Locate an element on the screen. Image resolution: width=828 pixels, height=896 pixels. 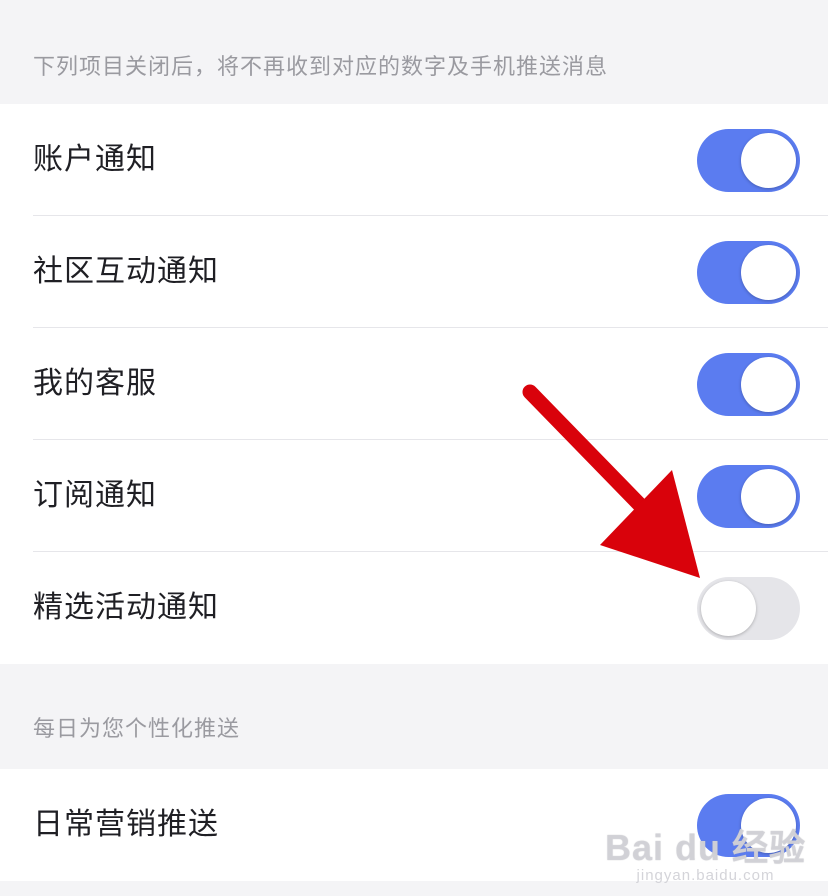
section-header-notifications: 下列项目关闭后，将不再收到对应的数字及手机推送消息 is located at coordinates (321, 67).